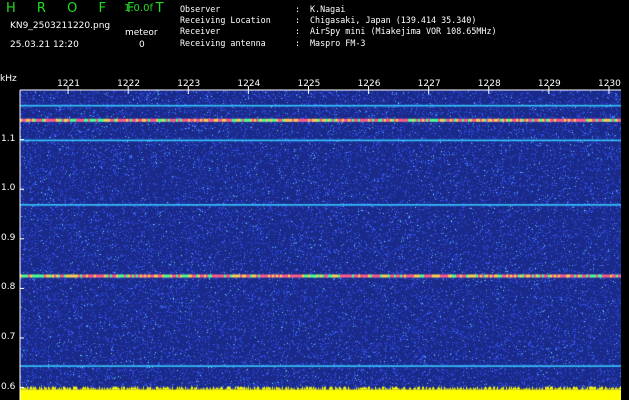 The width and height of the screenshot is (629, 400). I want to click on x-tick-label: 1229, so click(549, 84).